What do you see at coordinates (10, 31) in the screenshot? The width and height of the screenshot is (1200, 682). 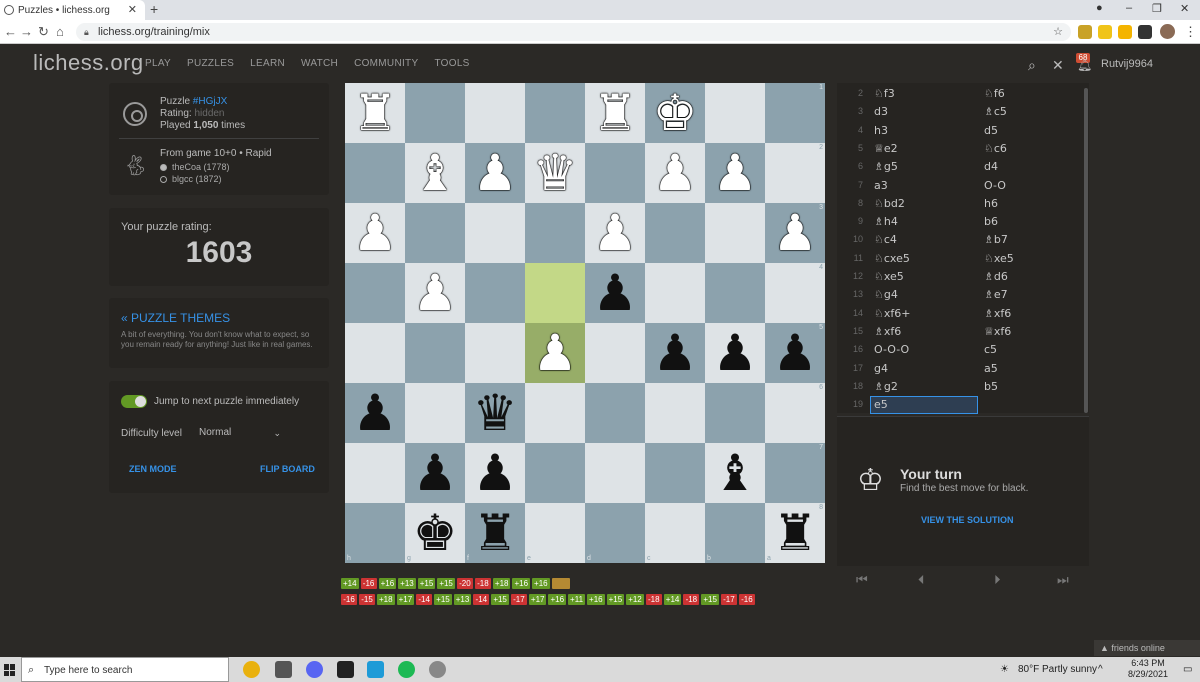 I see `back-icon: ←` at bounding box center [10, 31].